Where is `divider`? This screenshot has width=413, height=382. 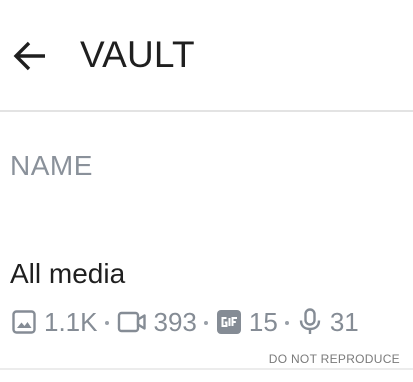 divider is located at coordinates (206, 369).